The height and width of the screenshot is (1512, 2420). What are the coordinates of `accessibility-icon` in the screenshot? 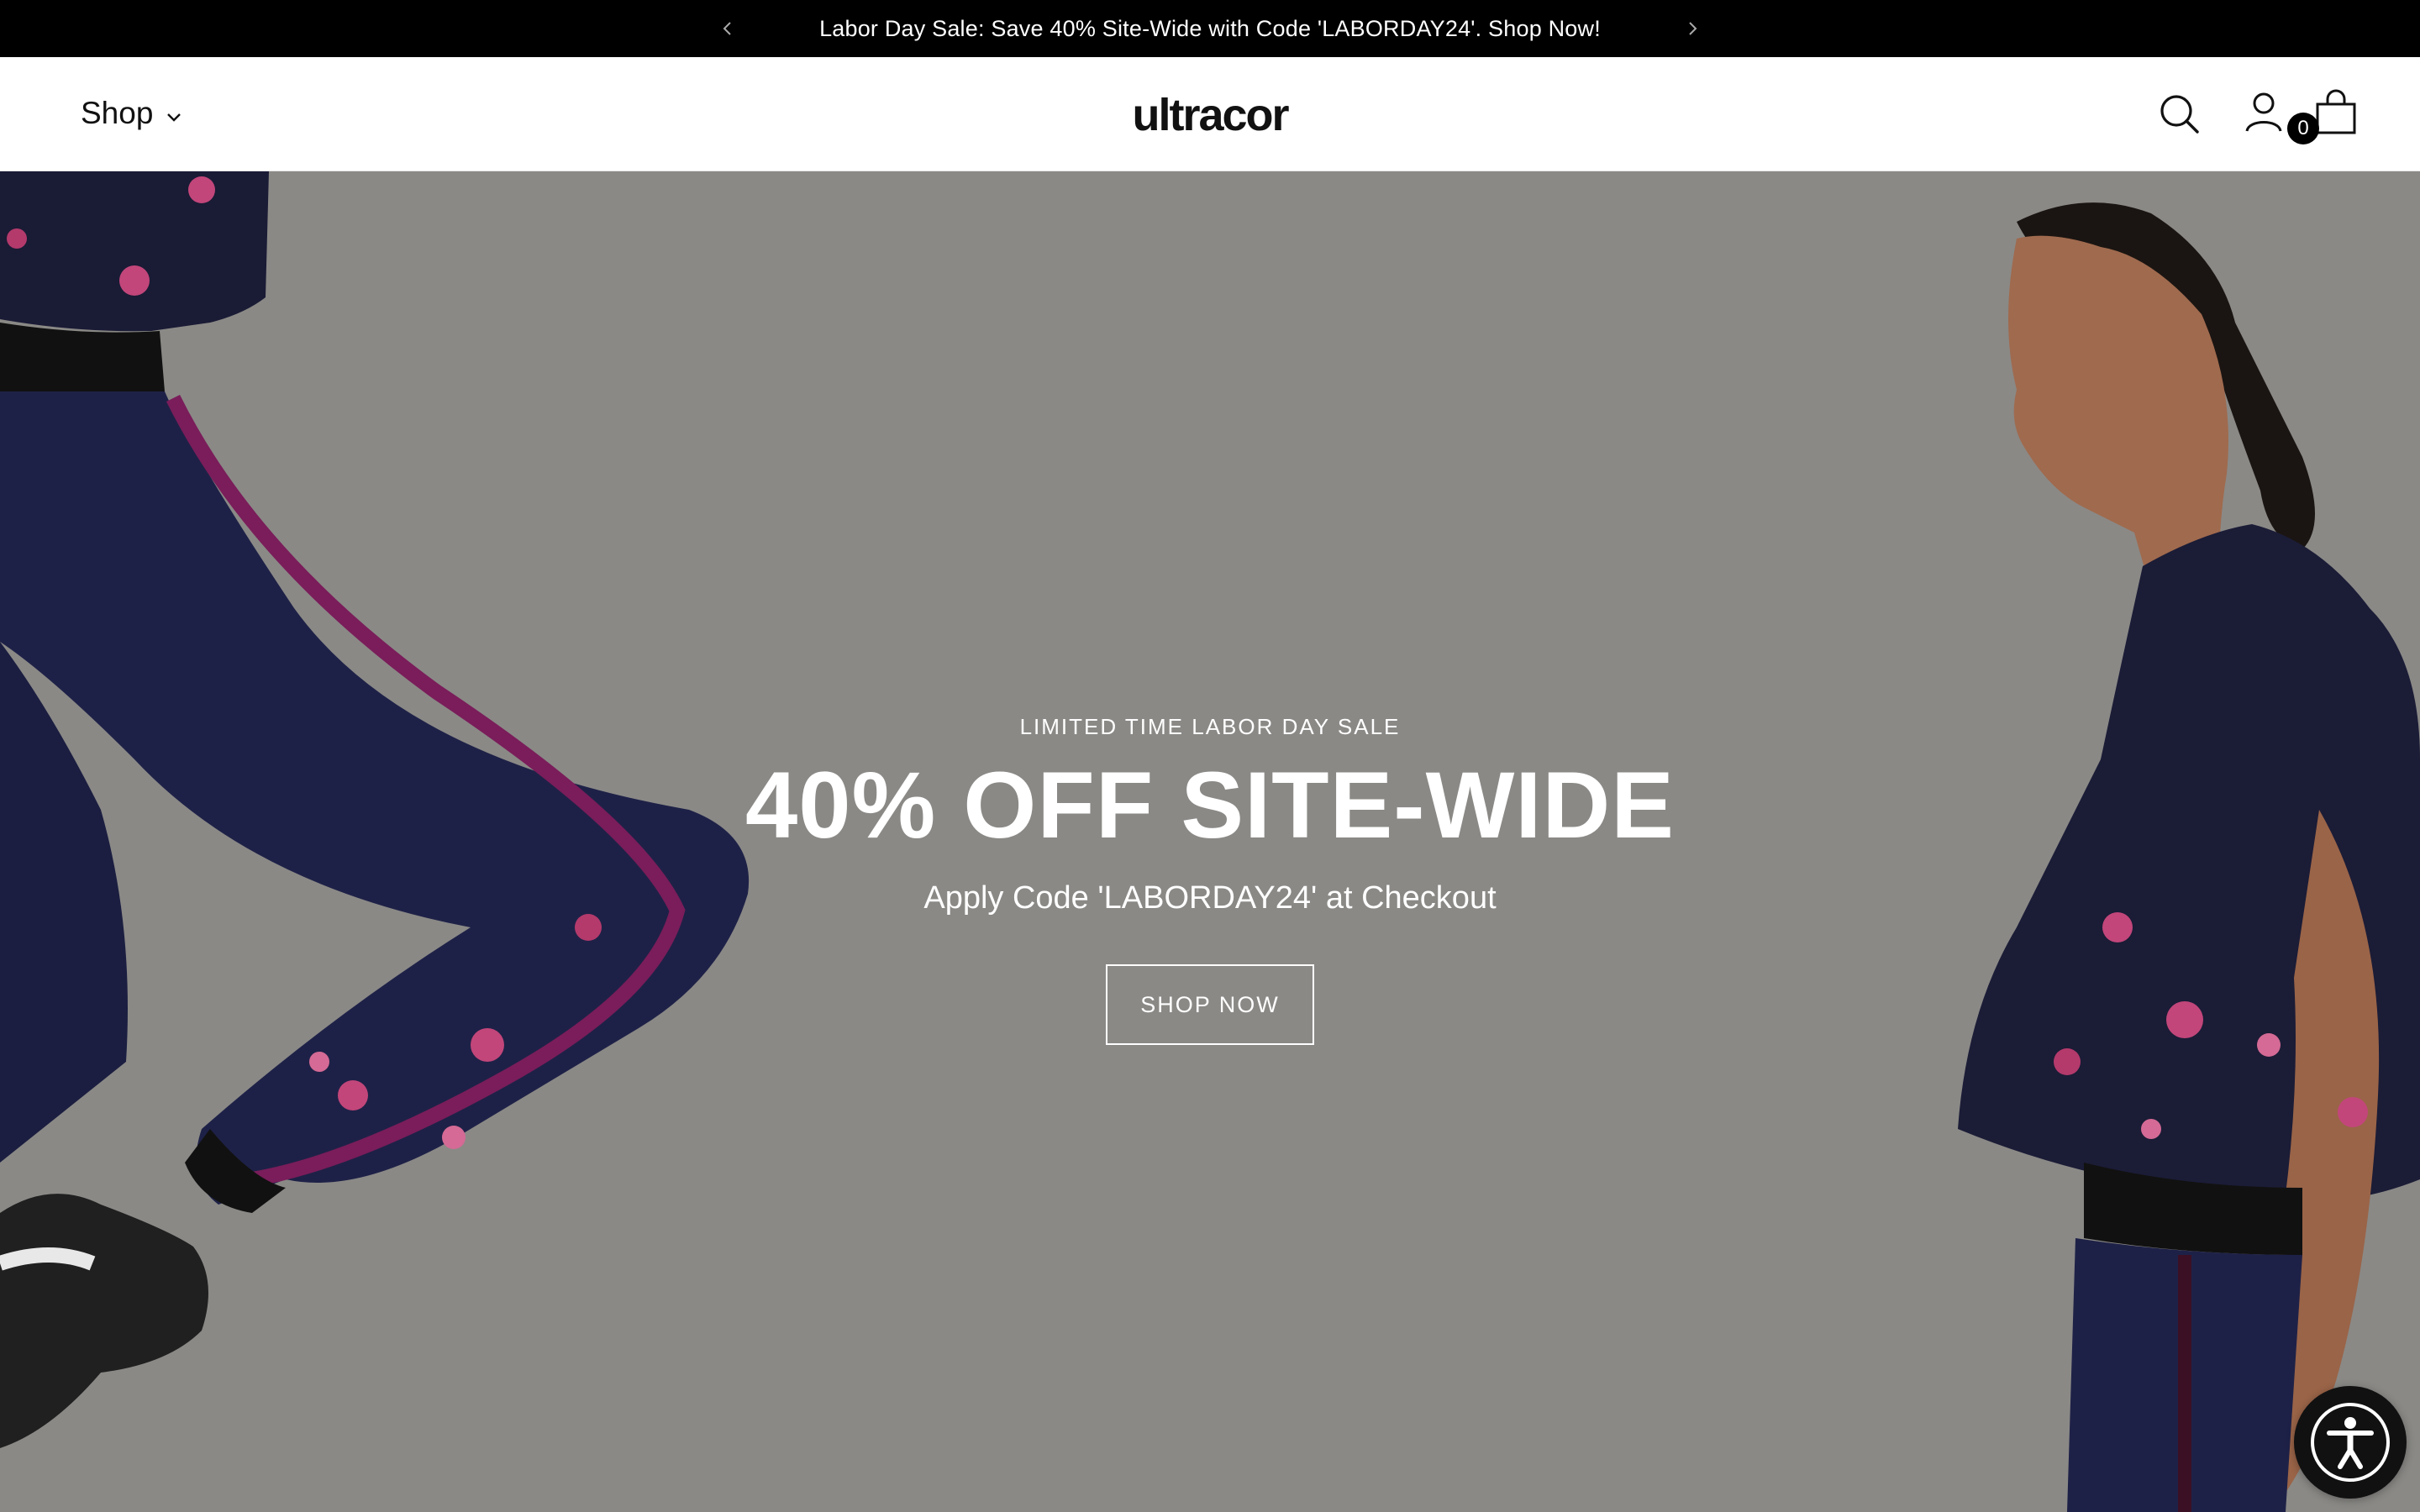 It's located at (2350, 1442).